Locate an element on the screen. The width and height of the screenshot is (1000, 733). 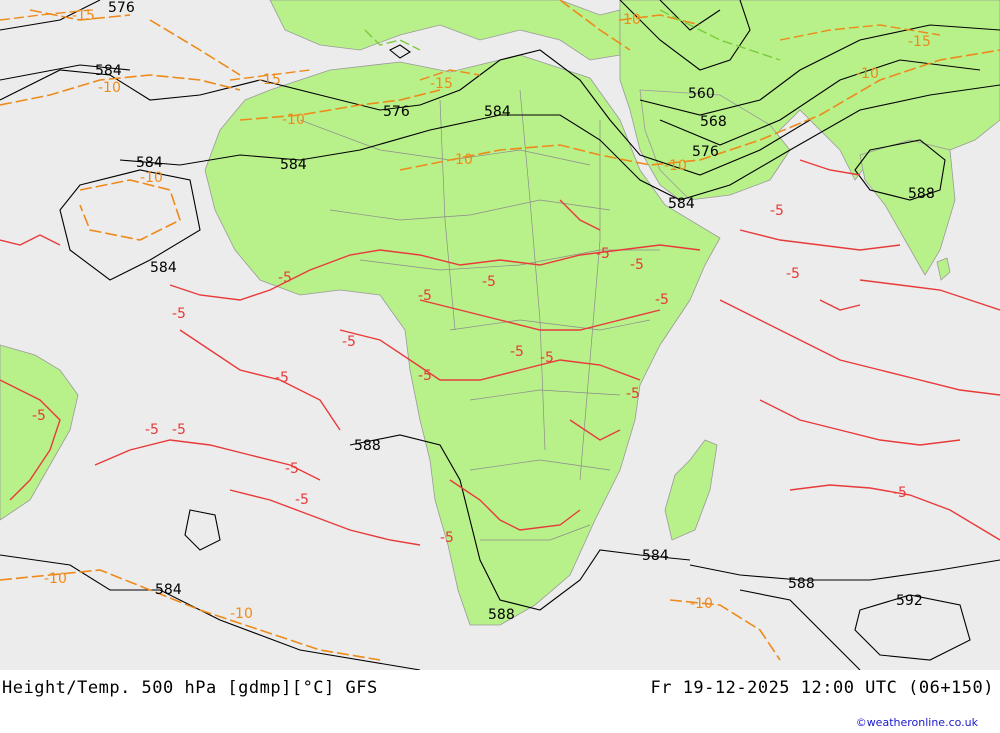
credit-link: ©weatheronline.co.uk is located at coordinates (917, 722).